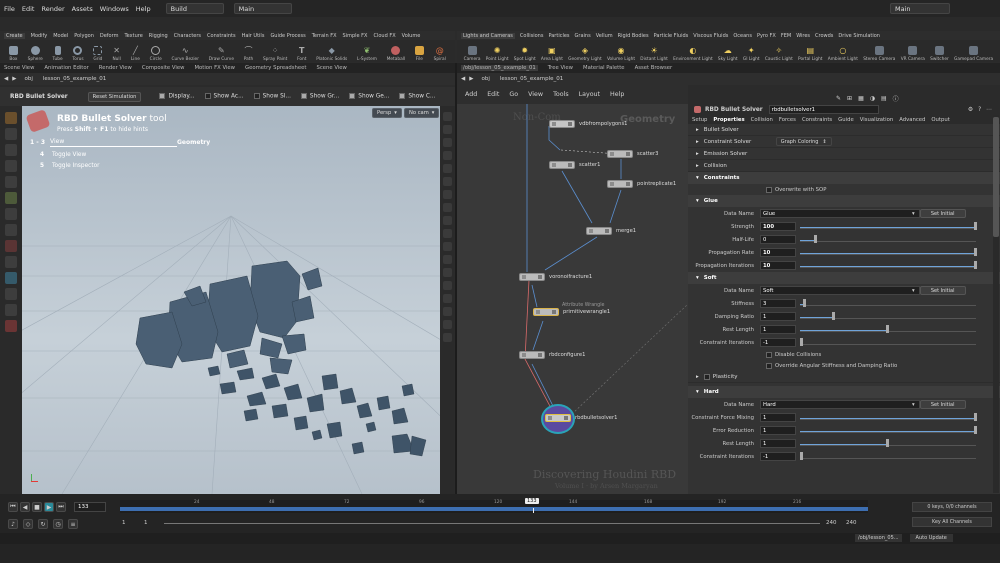  Describe the element at coordinates (560, 68) in the screenshot. I see `pane-tab-tree-view: Tree View` at that location.